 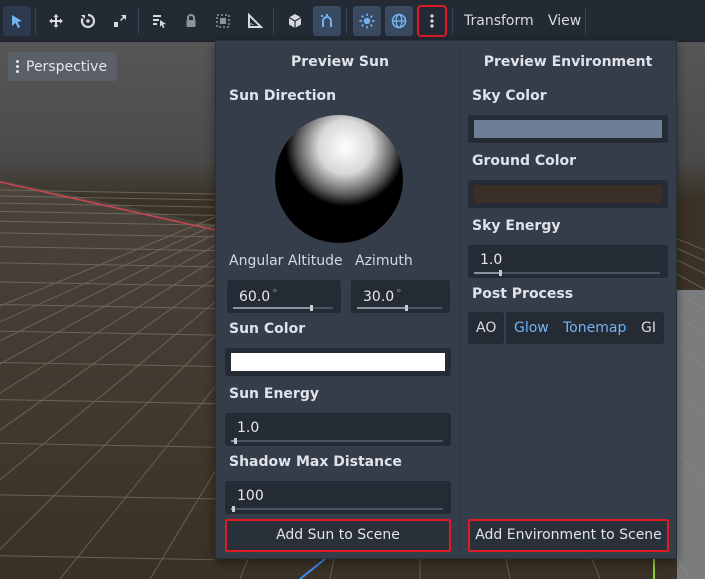 I want to click on add-sun-to-scene-button: Add Sun to Scene, so click(x=338, y=535).